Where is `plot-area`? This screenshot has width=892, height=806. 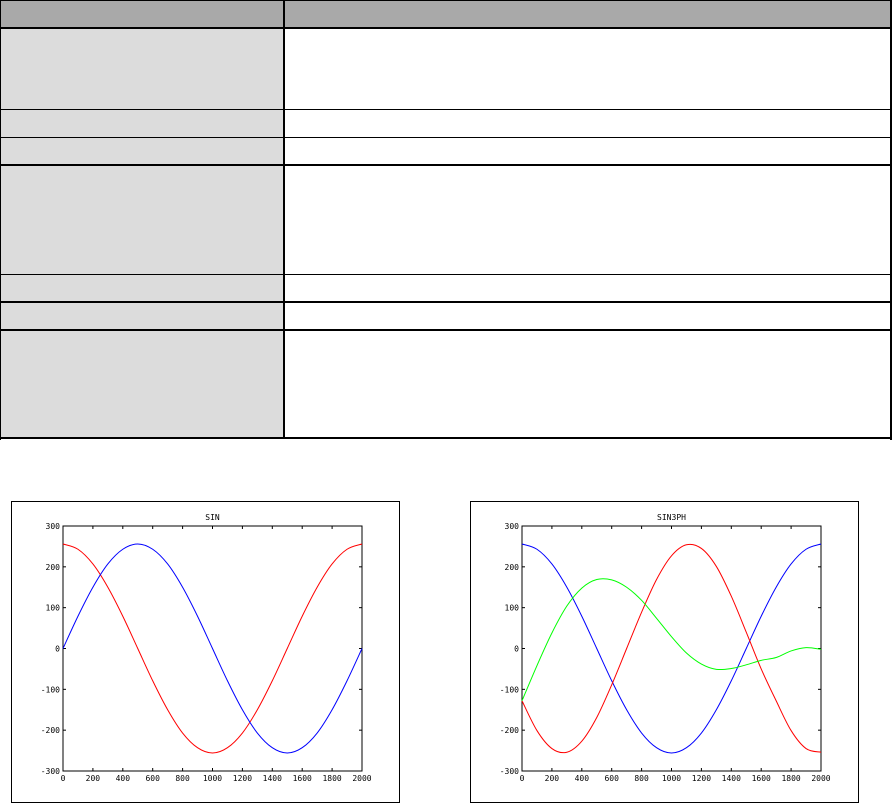 plot-area is located at coordinates (671, 648).